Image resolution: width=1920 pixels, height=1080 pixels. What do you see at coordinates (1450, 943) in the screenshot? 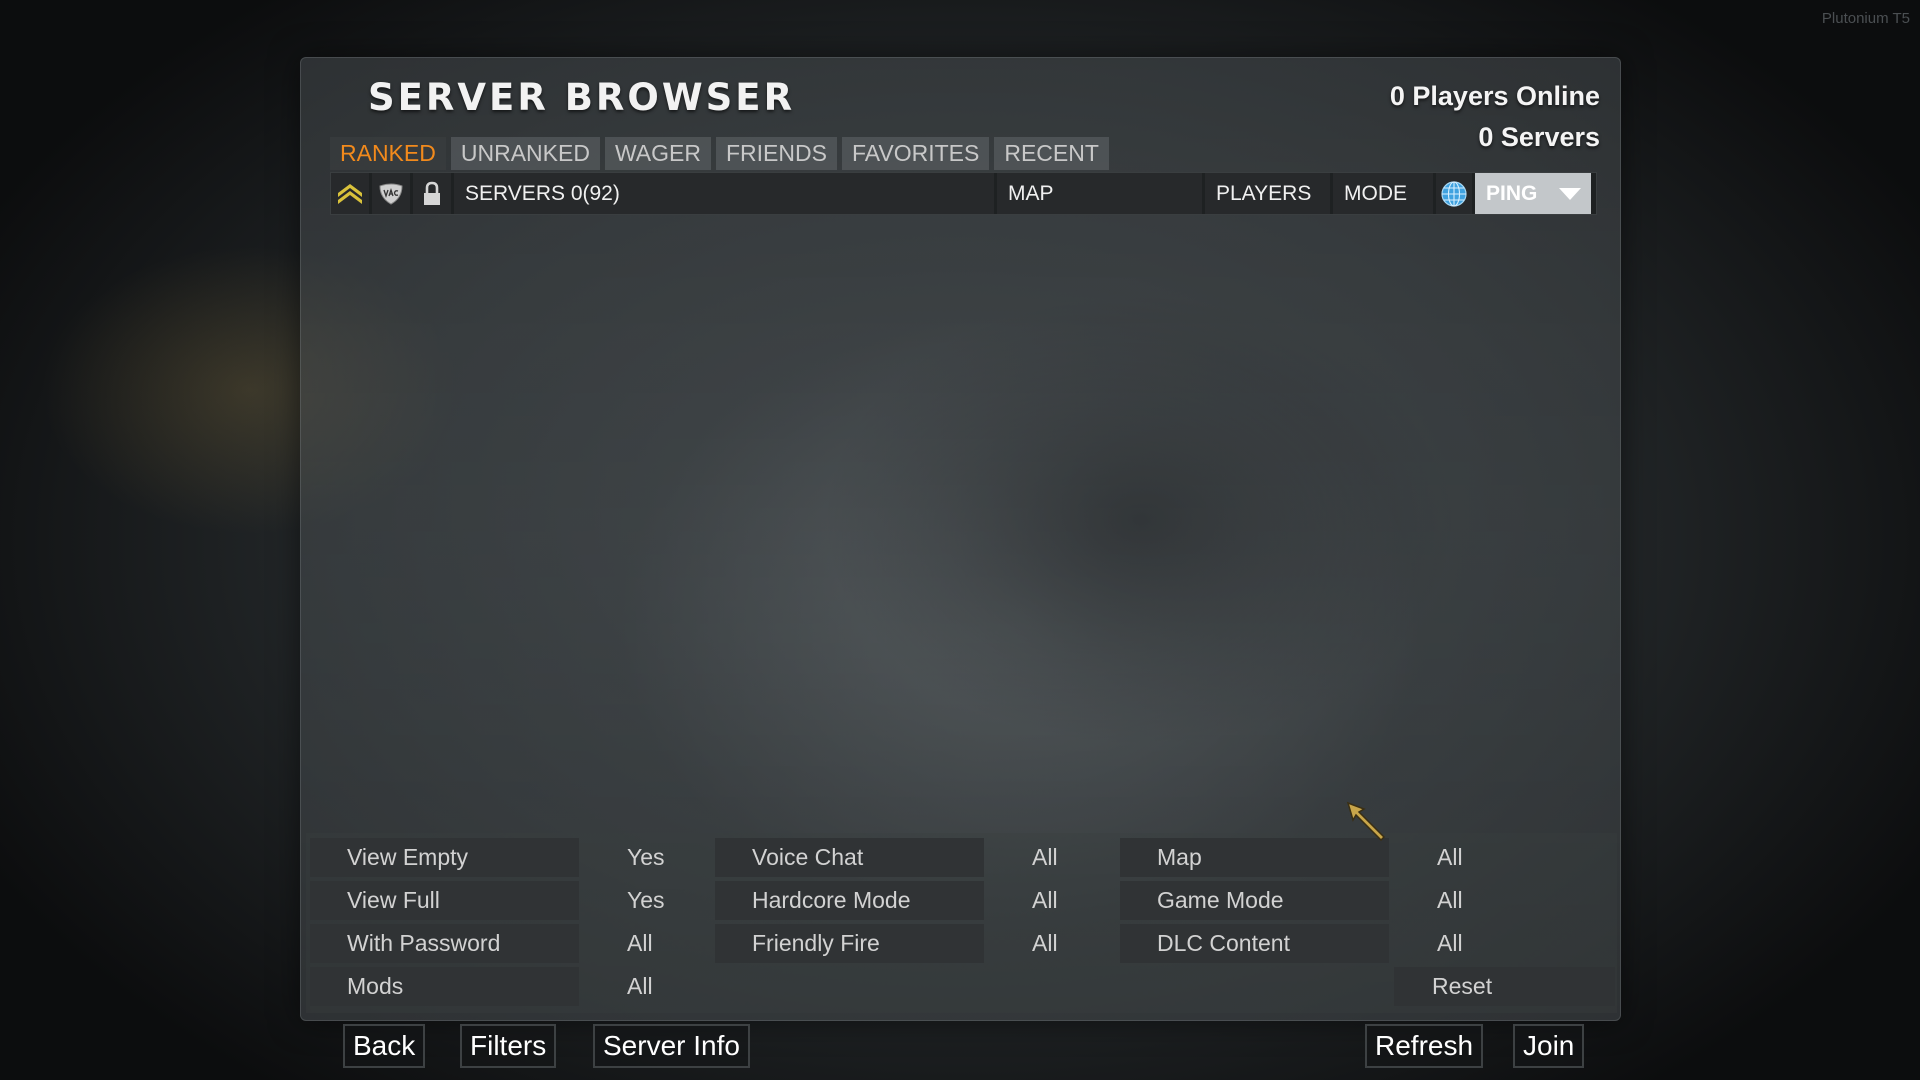
I see `filter-dlc-content-value: All` at bounding box center [1450, 943].